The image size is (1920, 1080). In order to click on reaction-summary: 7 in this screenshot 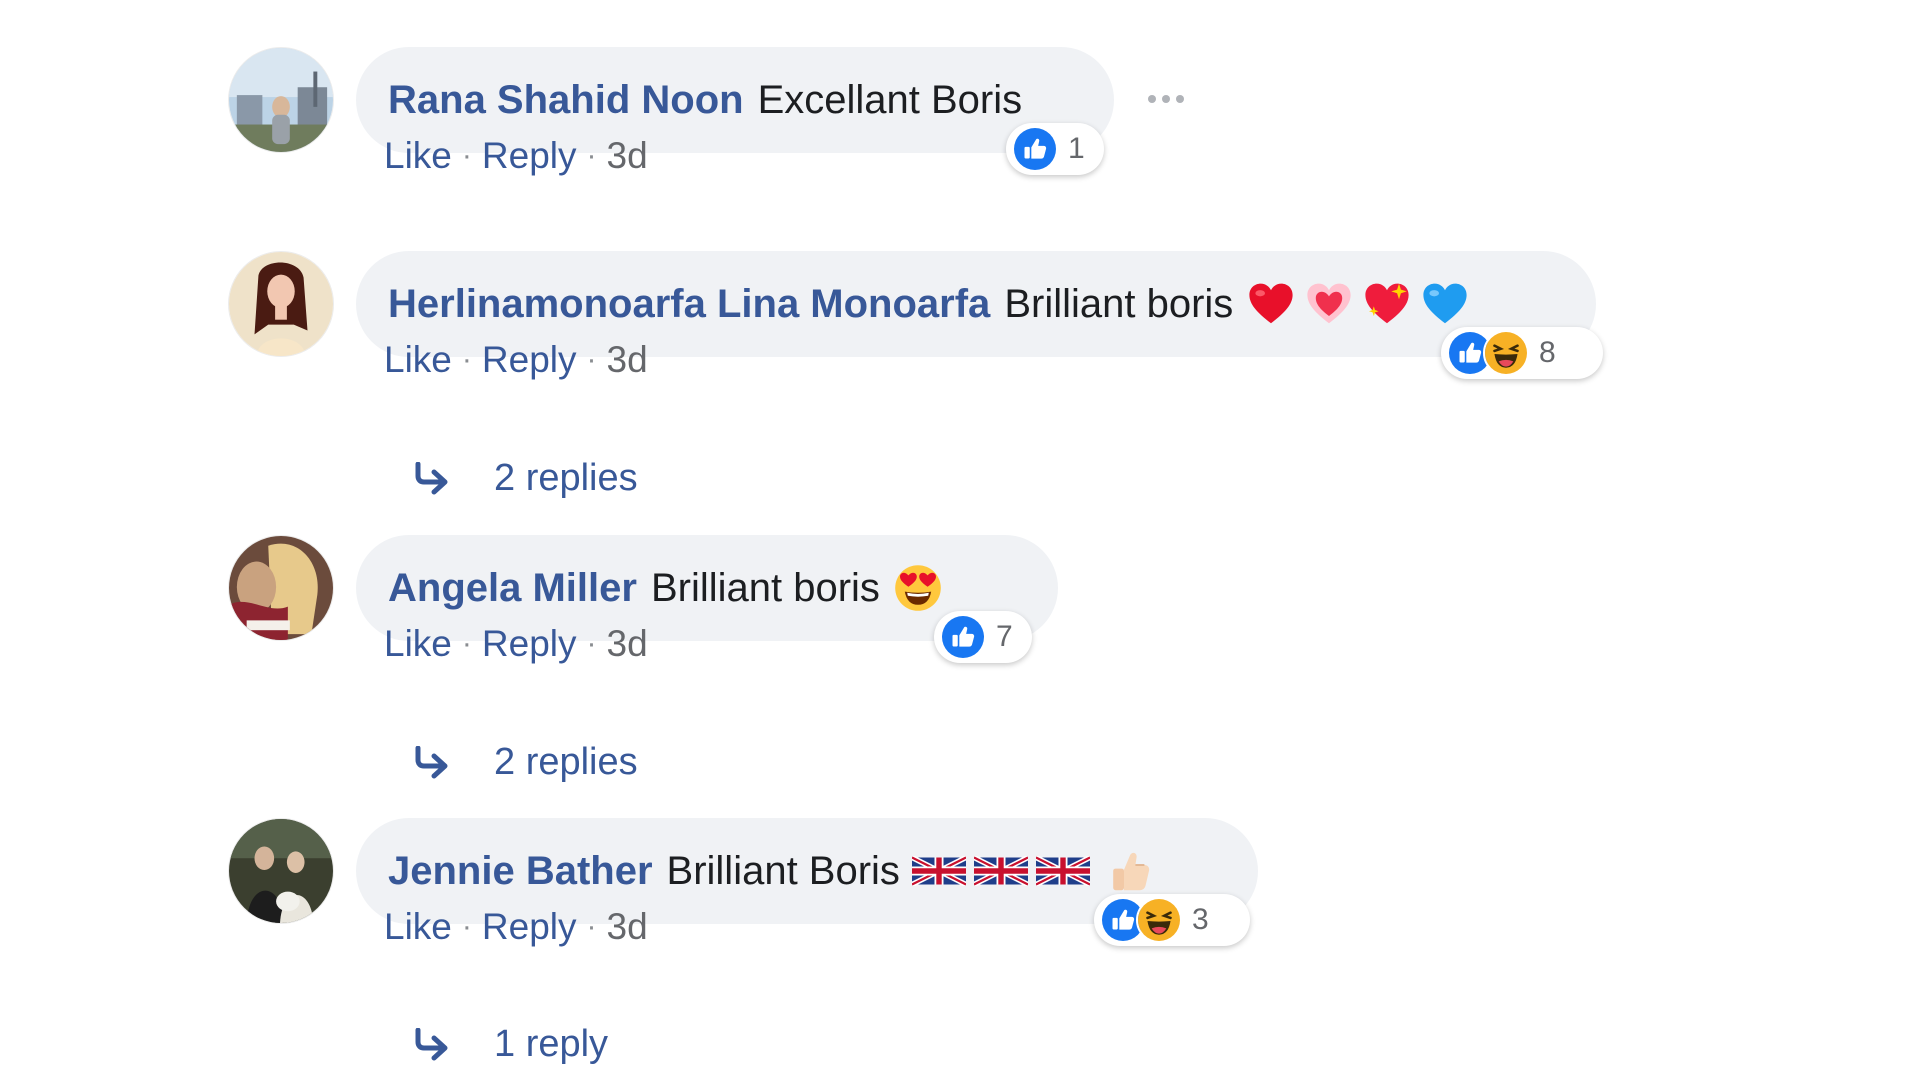, I will do `click(983, 637)`.